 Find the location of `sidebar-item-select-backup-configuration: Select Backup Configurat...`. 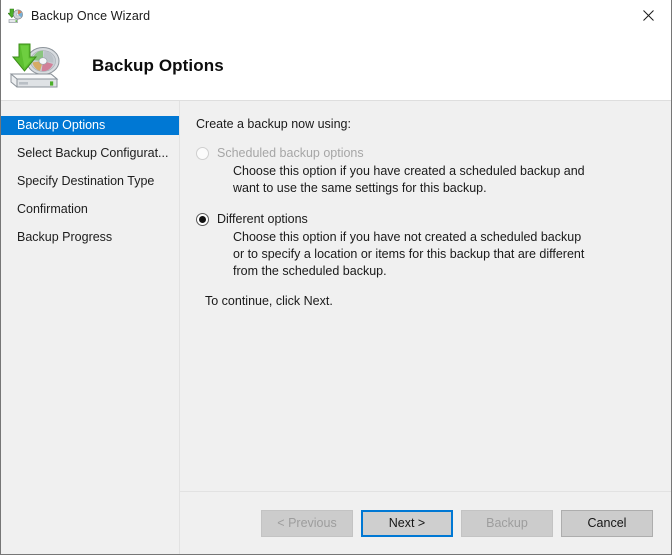

sidebar-item-select-backup-configuration: Select Backup Configurat... is located at coordinates (90, 153).